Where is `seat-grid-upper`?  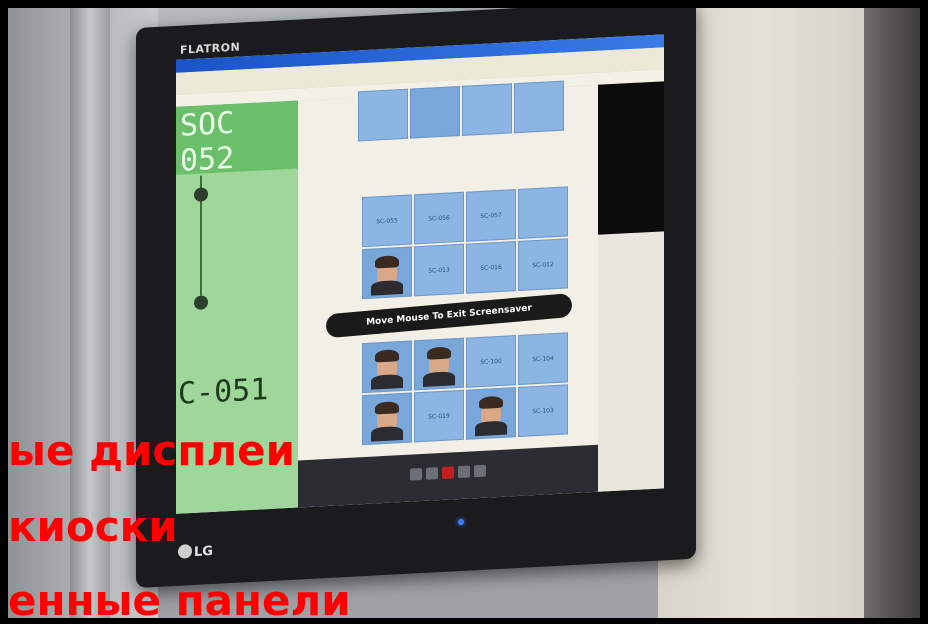 seat-grid-upper is located at coordinates (461, 111).